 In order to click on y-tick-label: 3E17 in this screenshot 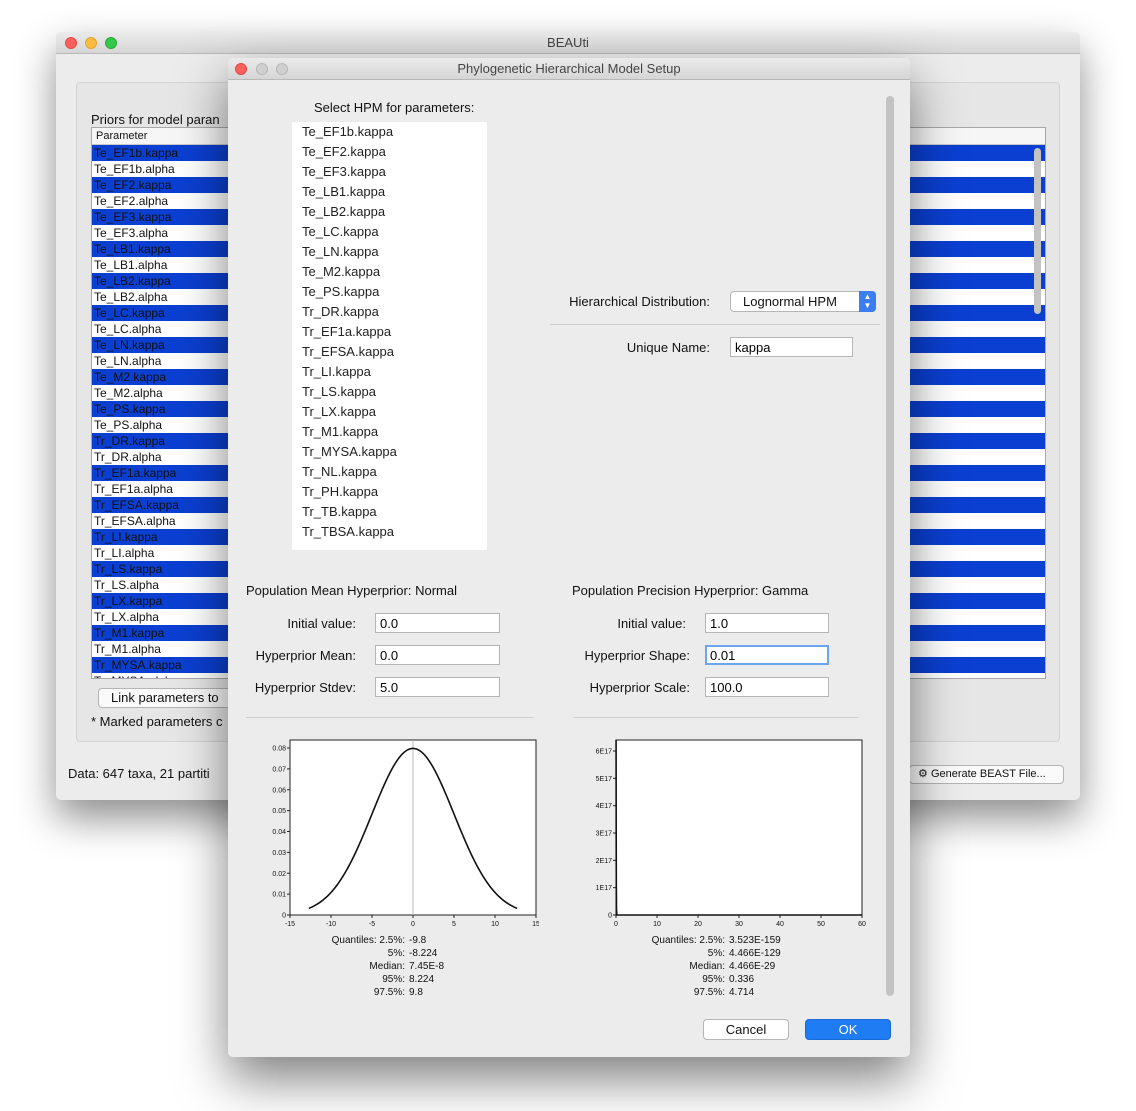, I will do `click(604, 834)`.